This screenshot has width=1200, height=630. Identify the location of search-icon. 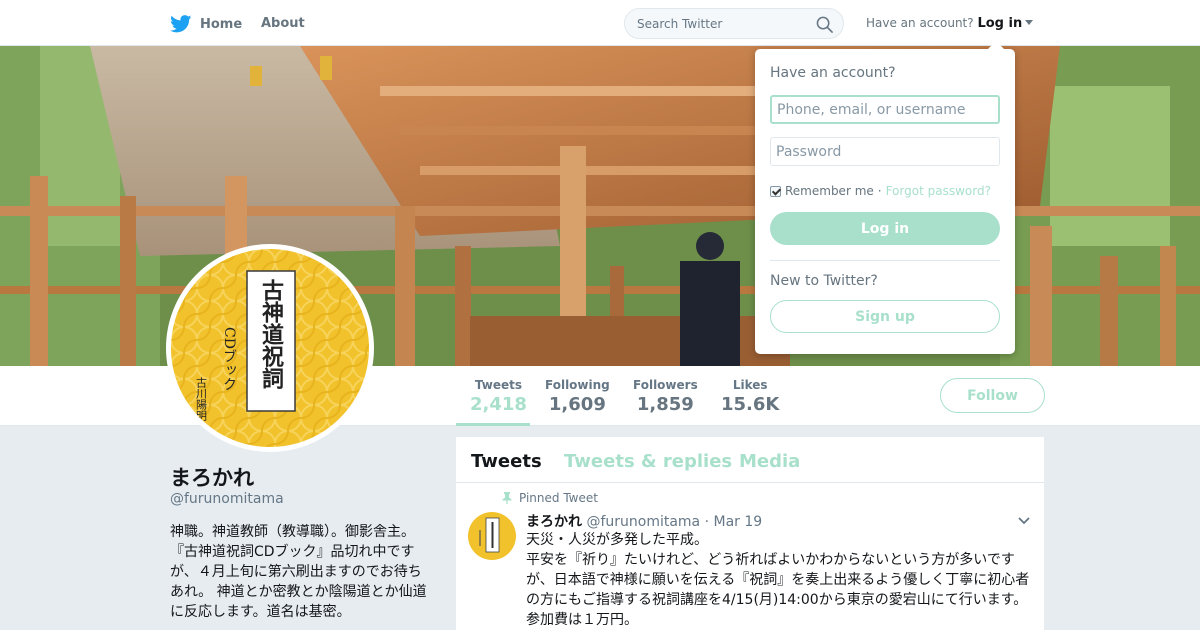
(824, 24).